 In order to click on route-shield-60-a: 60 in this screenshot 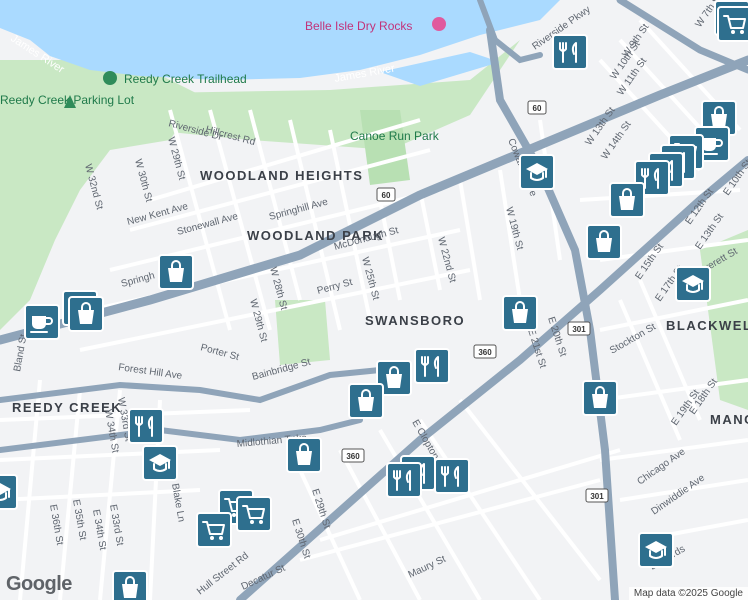, I will do `click(386, 194)`.